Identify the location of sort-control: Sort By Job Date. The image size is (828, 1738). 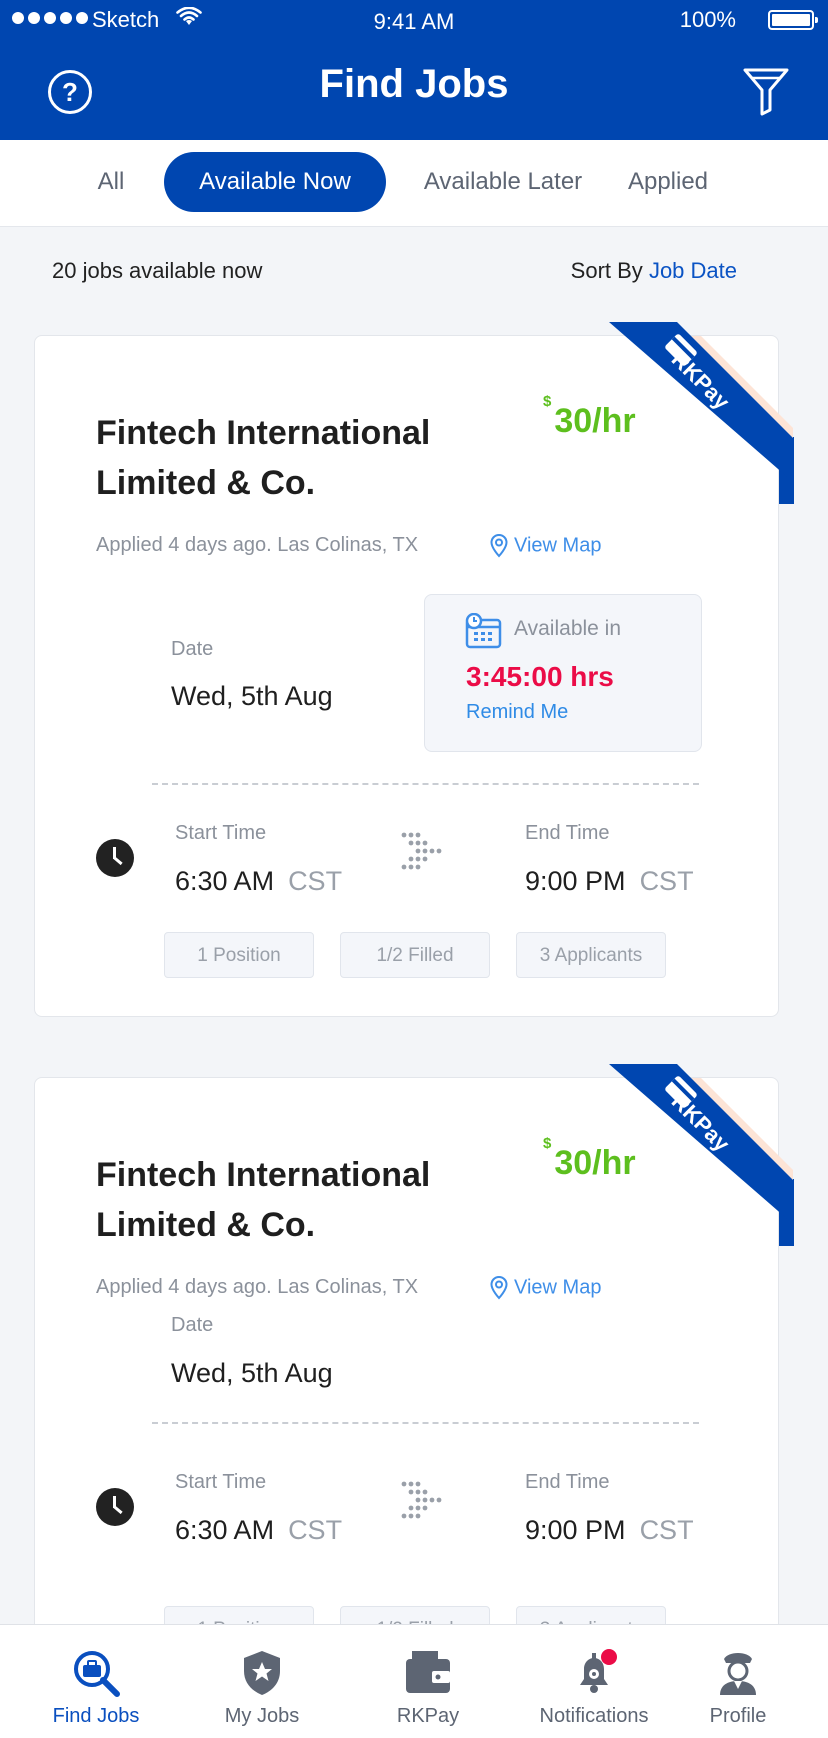
(654, 271).